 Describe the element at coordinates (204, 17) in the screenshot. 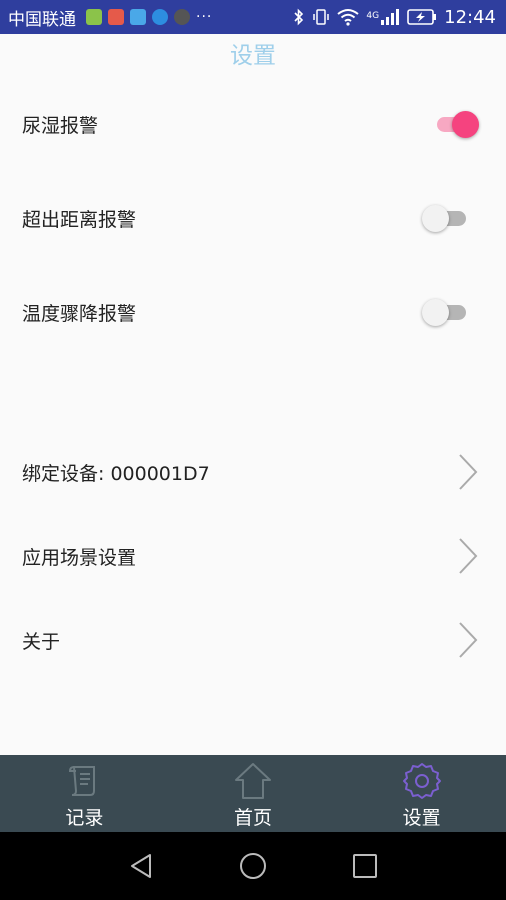

I see `more-notifications-icon: ···` at that location.